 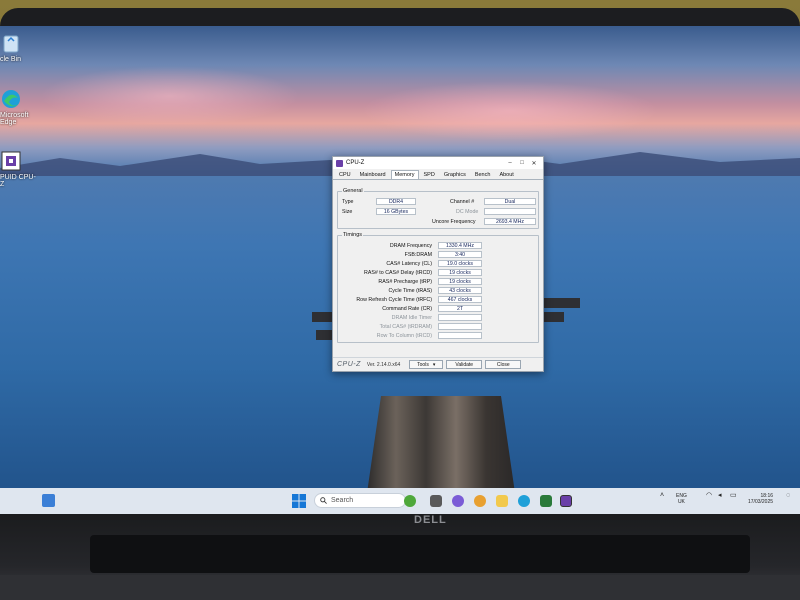 I want to click on tab-graphics: Graphics, so click(x=455, y=174).